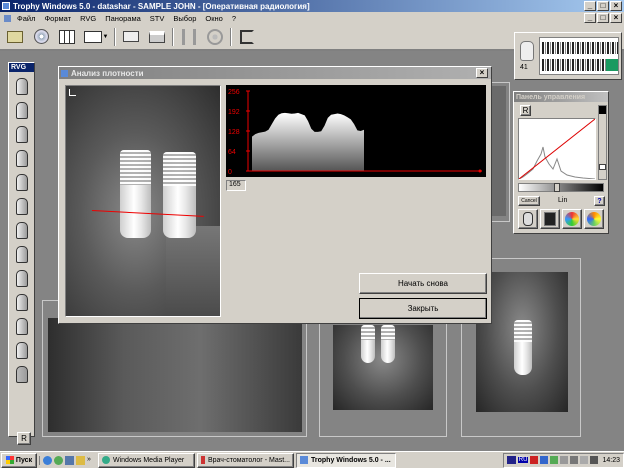  Describe the element at coordinates (57, 18) in the screenshot. I see `menu-format: Формат` at that location.